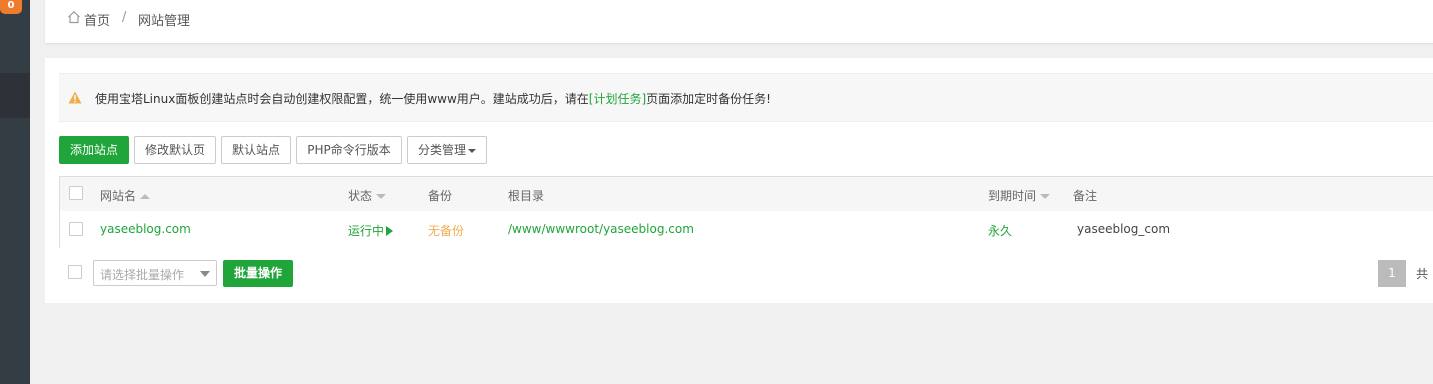 The height and width of the screenshot is (384, 1433). What do you see at coordinates (440, 196) in the screenshot?
I see `header-backup: 备份` at bounding box center [440, 196].